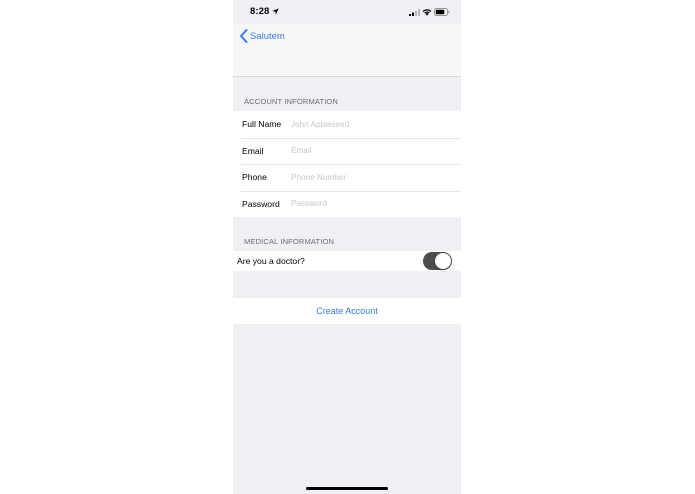  I want to click on chevron-left-icon, so click(244, 36).